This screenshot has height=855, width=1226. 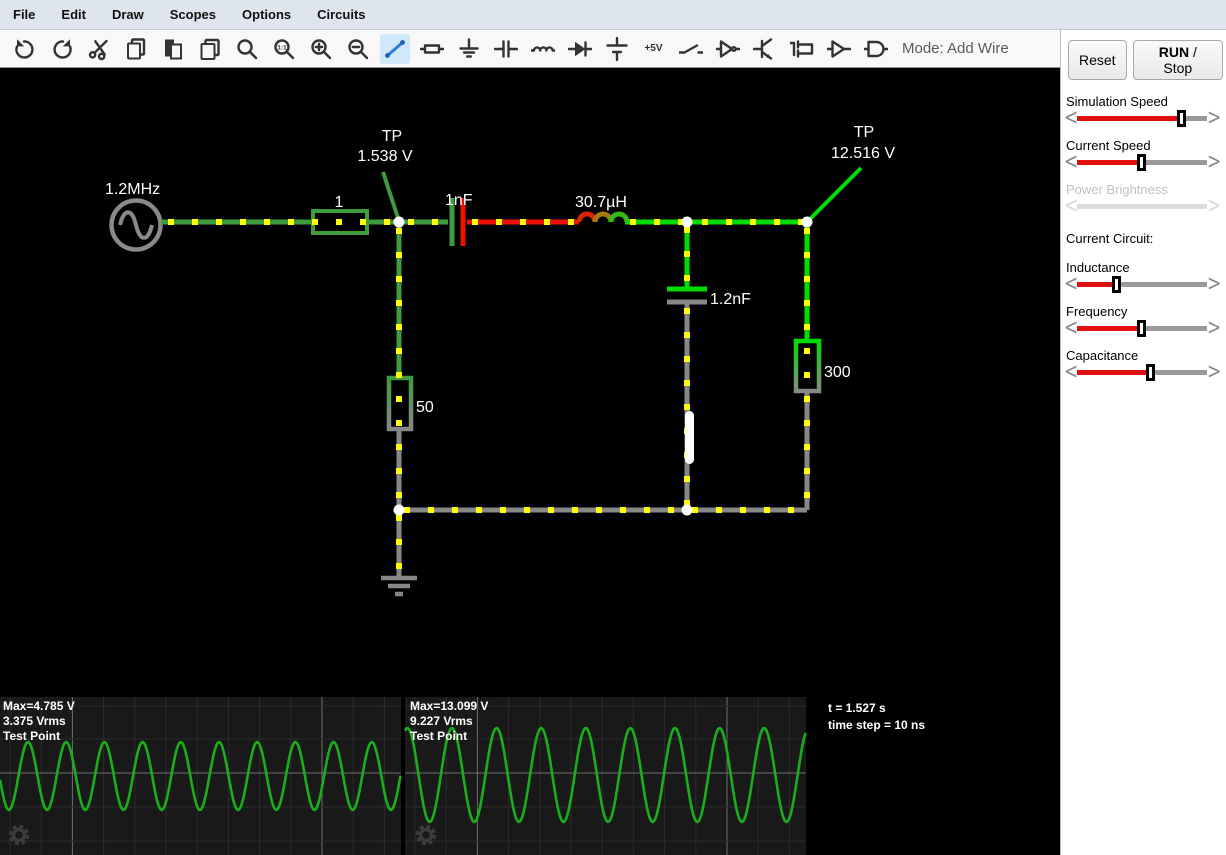 What do you see at coordinates (543, 49) in the screenshot?
I see `inductor-icon` at bounding box center [543, 49].